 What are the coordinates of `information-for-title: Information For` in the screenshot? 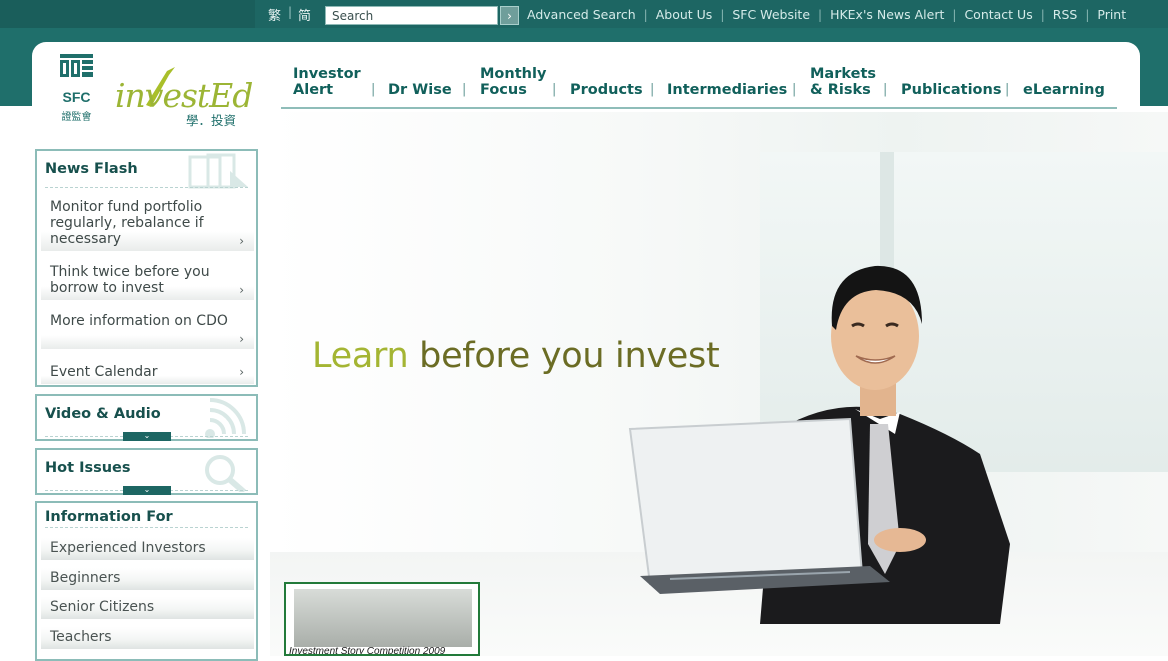 It's located at (109, 517).